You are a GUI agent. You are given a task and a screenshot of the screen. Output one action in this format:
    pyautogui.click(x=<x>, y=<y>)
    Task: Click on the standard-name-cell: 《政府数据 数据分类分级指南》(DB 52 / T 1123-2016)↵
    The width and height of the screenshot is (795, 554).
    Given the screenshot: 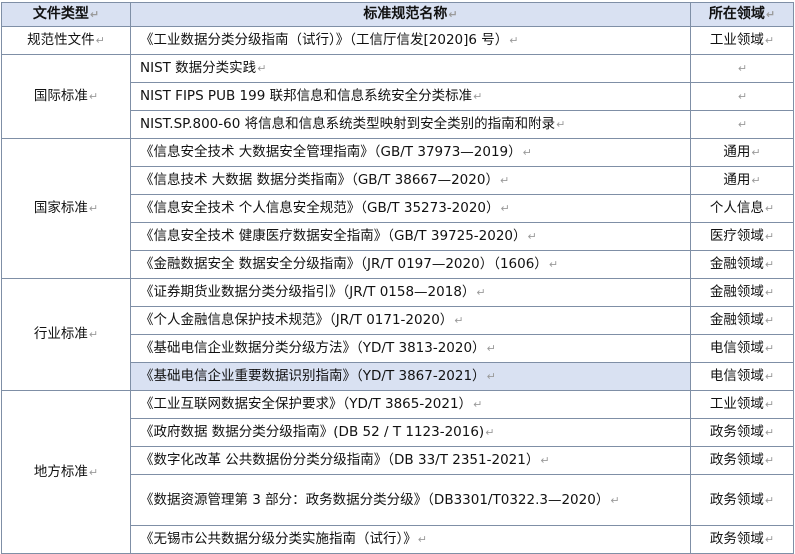 What is the action you would take?
    pyautogui.click(x=410, y=432)
    